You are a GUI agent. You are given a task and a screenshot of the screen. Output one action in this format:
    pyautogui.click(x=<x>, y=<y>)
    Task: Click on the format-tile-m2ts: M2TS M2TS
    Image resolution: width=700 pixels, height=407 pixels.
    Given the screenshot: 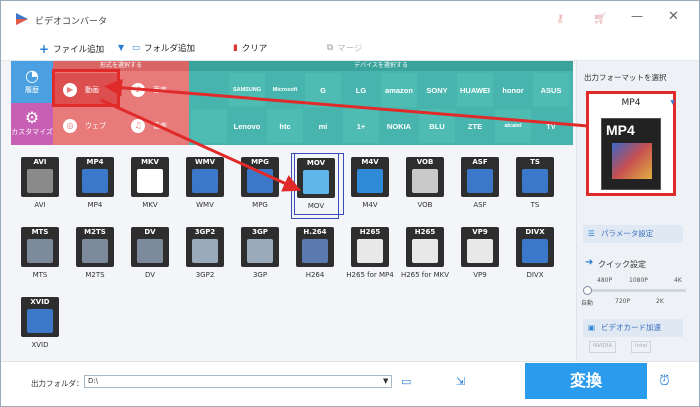 What is the action you would take?
    pyautogui.click(x=95, y=256)
    